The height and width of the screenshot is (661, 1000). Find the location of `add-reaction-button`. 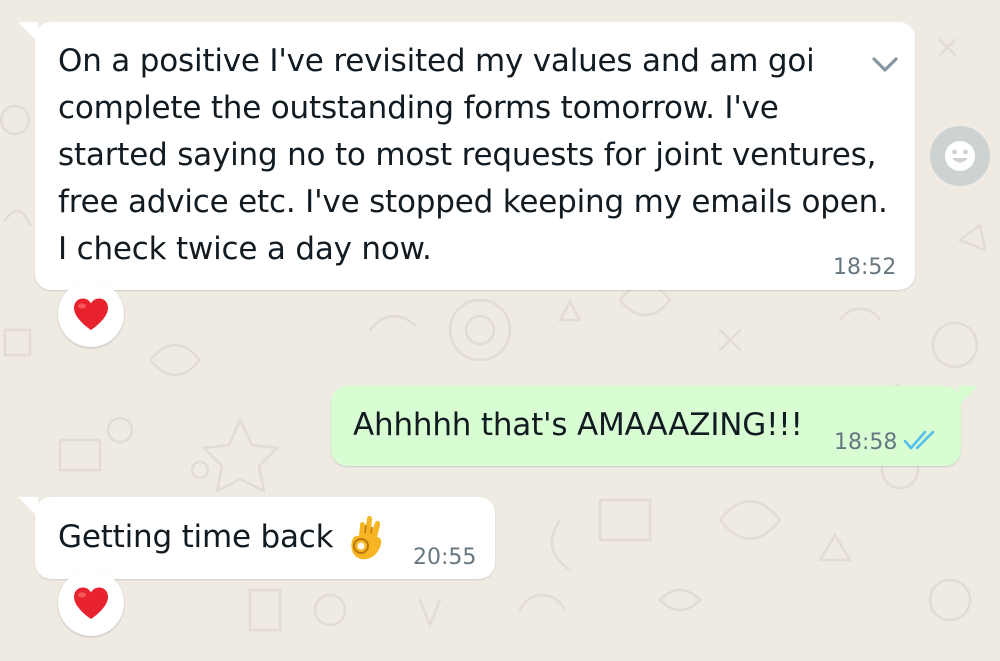

add-reaction-button is located at coordinates (960, 156).